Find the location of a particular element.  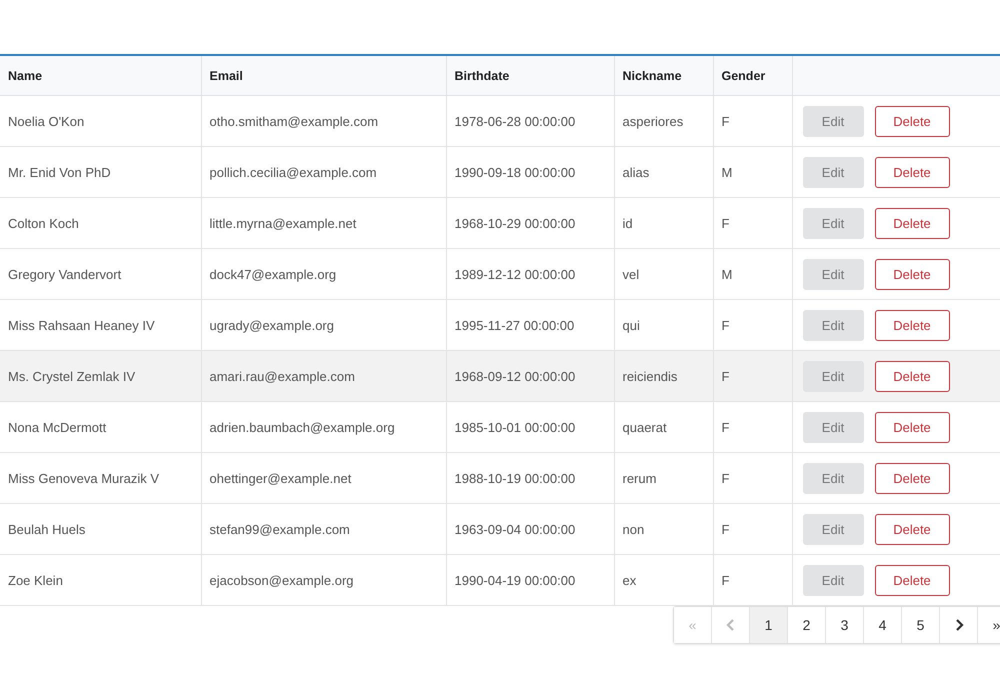

column-header: Email is located at coordinates (323, 75).